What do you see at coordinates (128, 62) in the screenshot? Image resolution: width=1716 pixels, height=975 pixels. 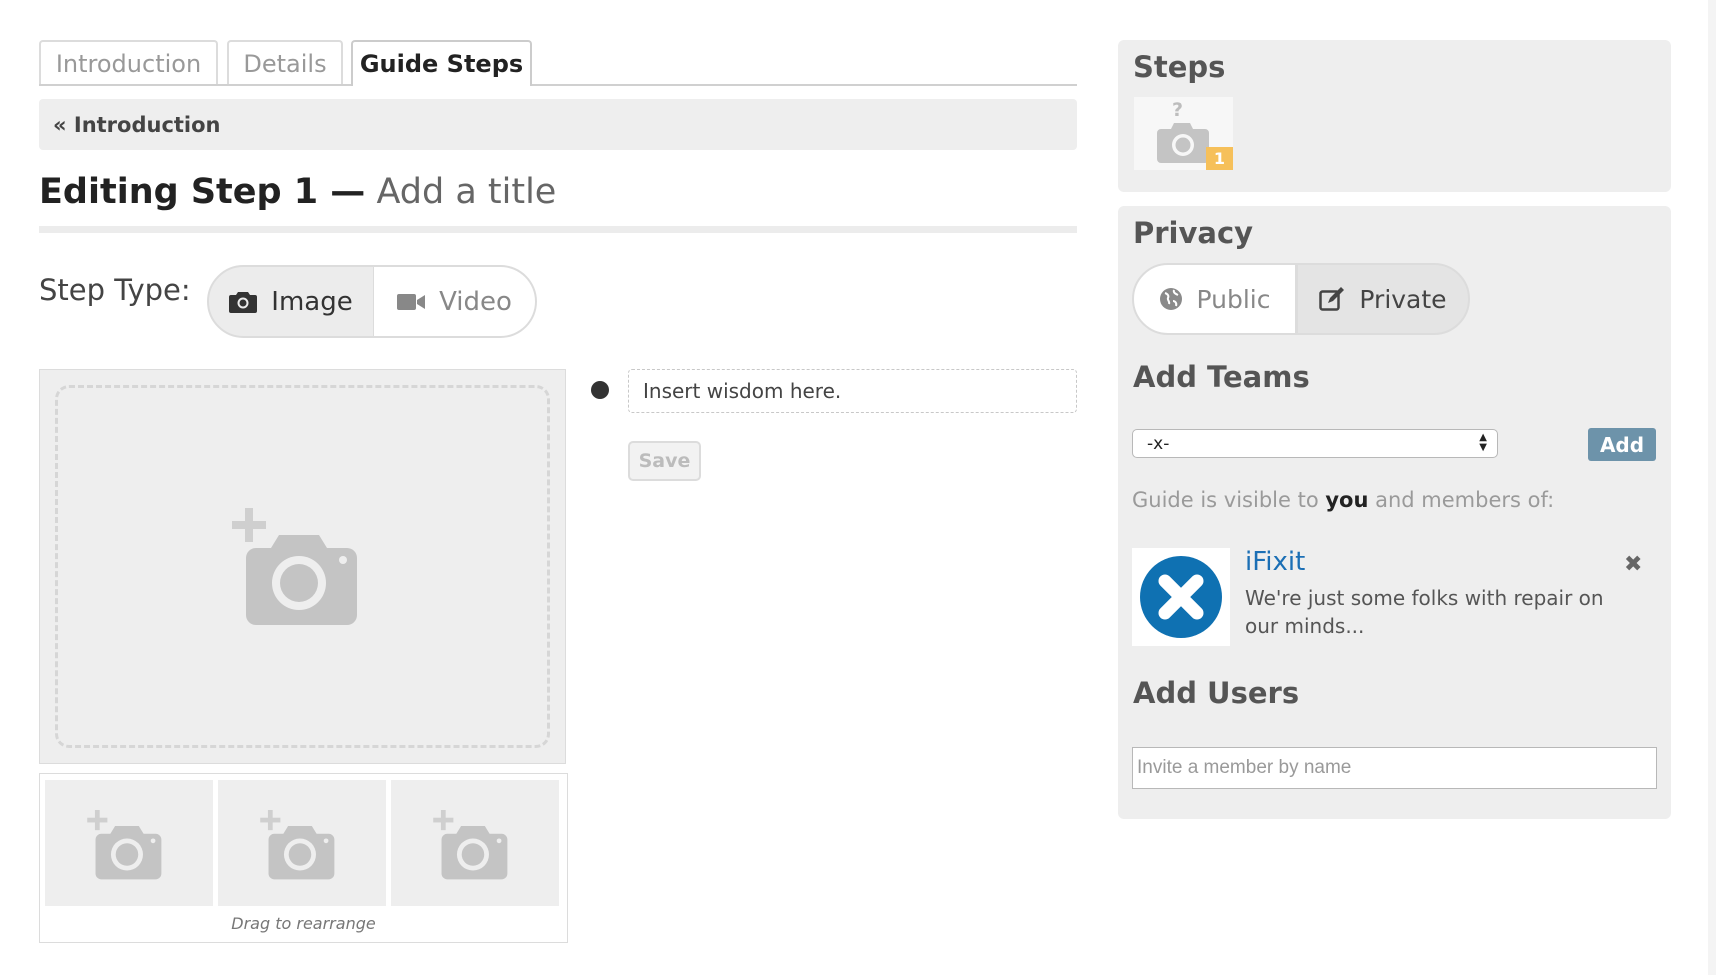 I see `tab-introduction: Introduction` at bounding box center [128, 62].